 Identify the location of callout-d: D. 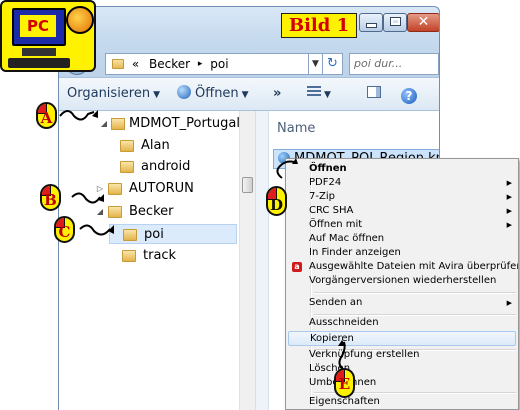
(276, 201).